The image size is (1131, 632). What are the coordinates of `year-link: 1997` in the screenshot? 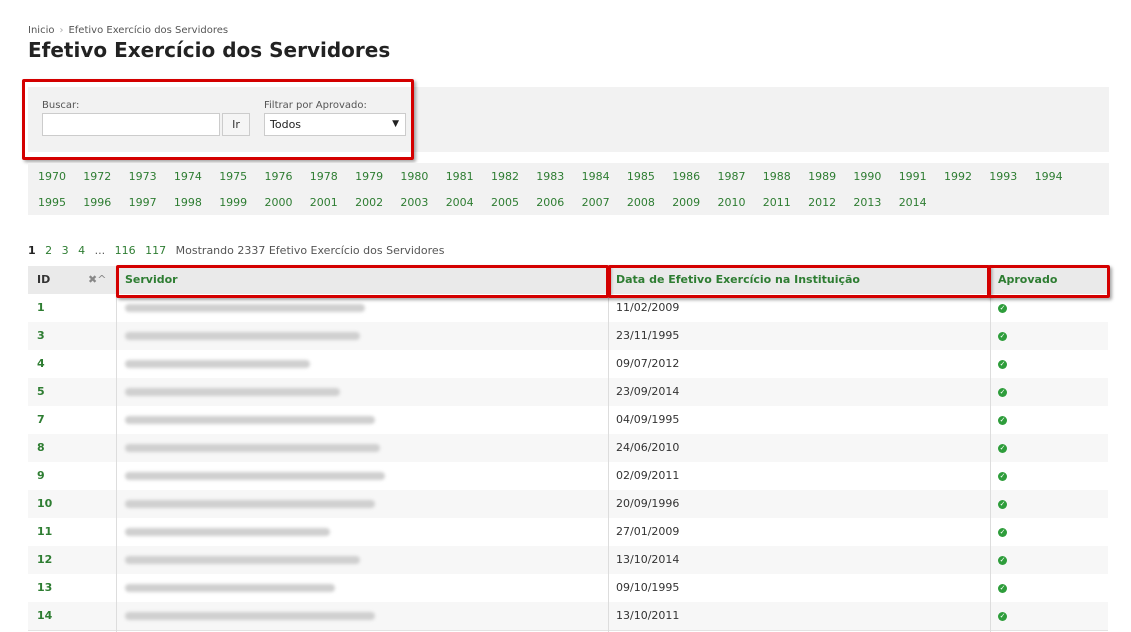 It's located at (143, 202).